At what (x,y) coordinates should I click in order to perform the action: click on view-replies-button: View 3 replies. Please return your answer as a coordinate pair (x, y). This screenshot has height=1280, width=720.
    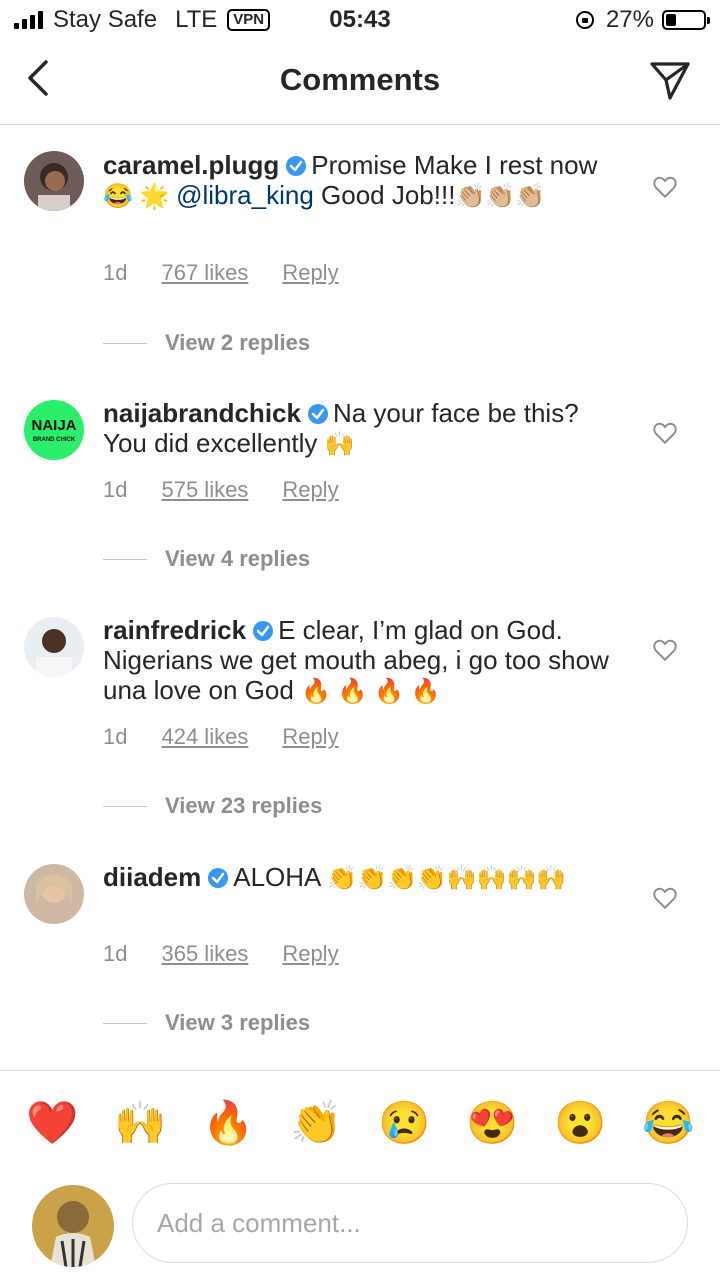
    Looking at the image, I should click on (206, 1023).